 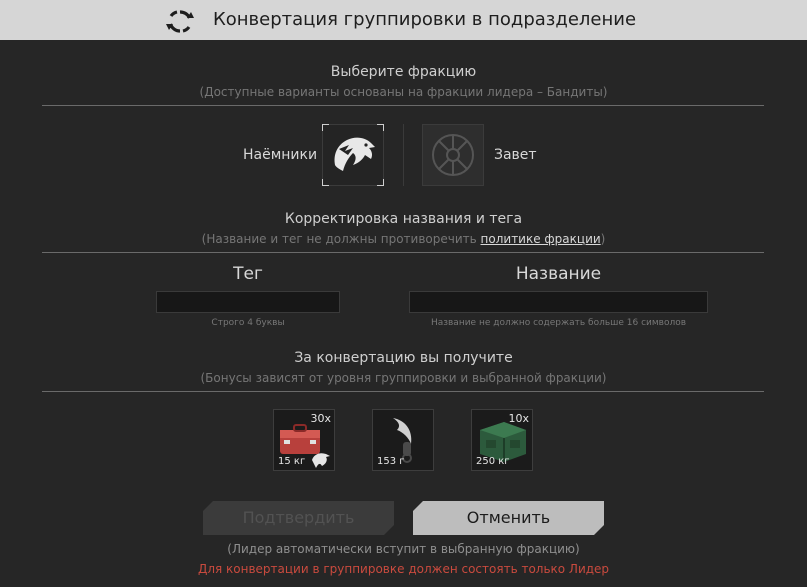 What do you see at coordinates (541, 239) in the screenshot?
I see `faction-policy-link: политике фракции` at bounding box center [541, 239].